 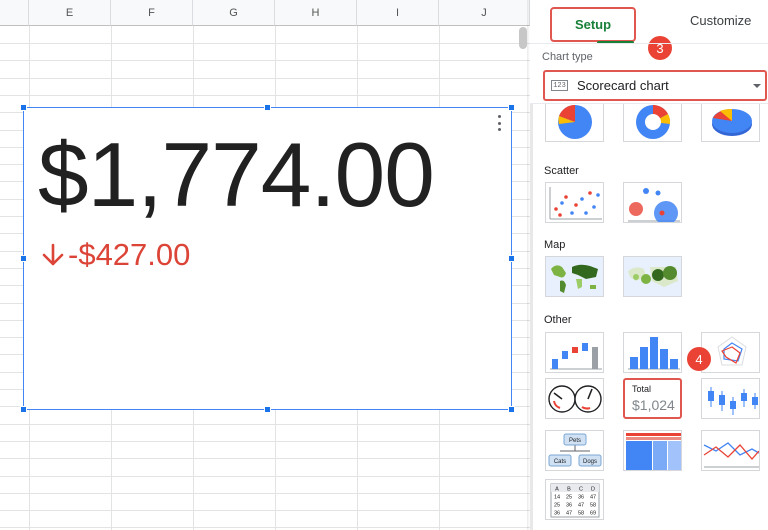 I want to click on column-header-label: G, so click(x=233, y=12).